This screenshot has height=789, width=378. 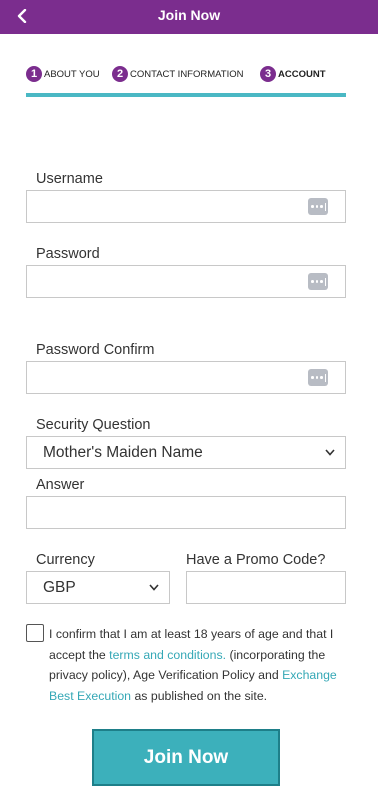 I want to click on security-question-select: Mother's Maiden Name, so click(x=186, y=452).